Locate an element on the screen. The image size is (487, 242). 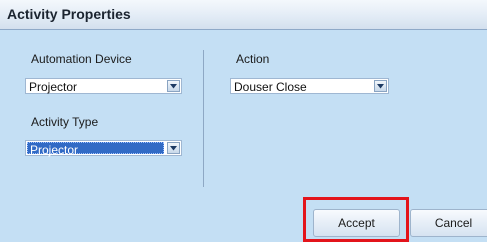
action-value: Douser Close is located at coordinates (270, 87).